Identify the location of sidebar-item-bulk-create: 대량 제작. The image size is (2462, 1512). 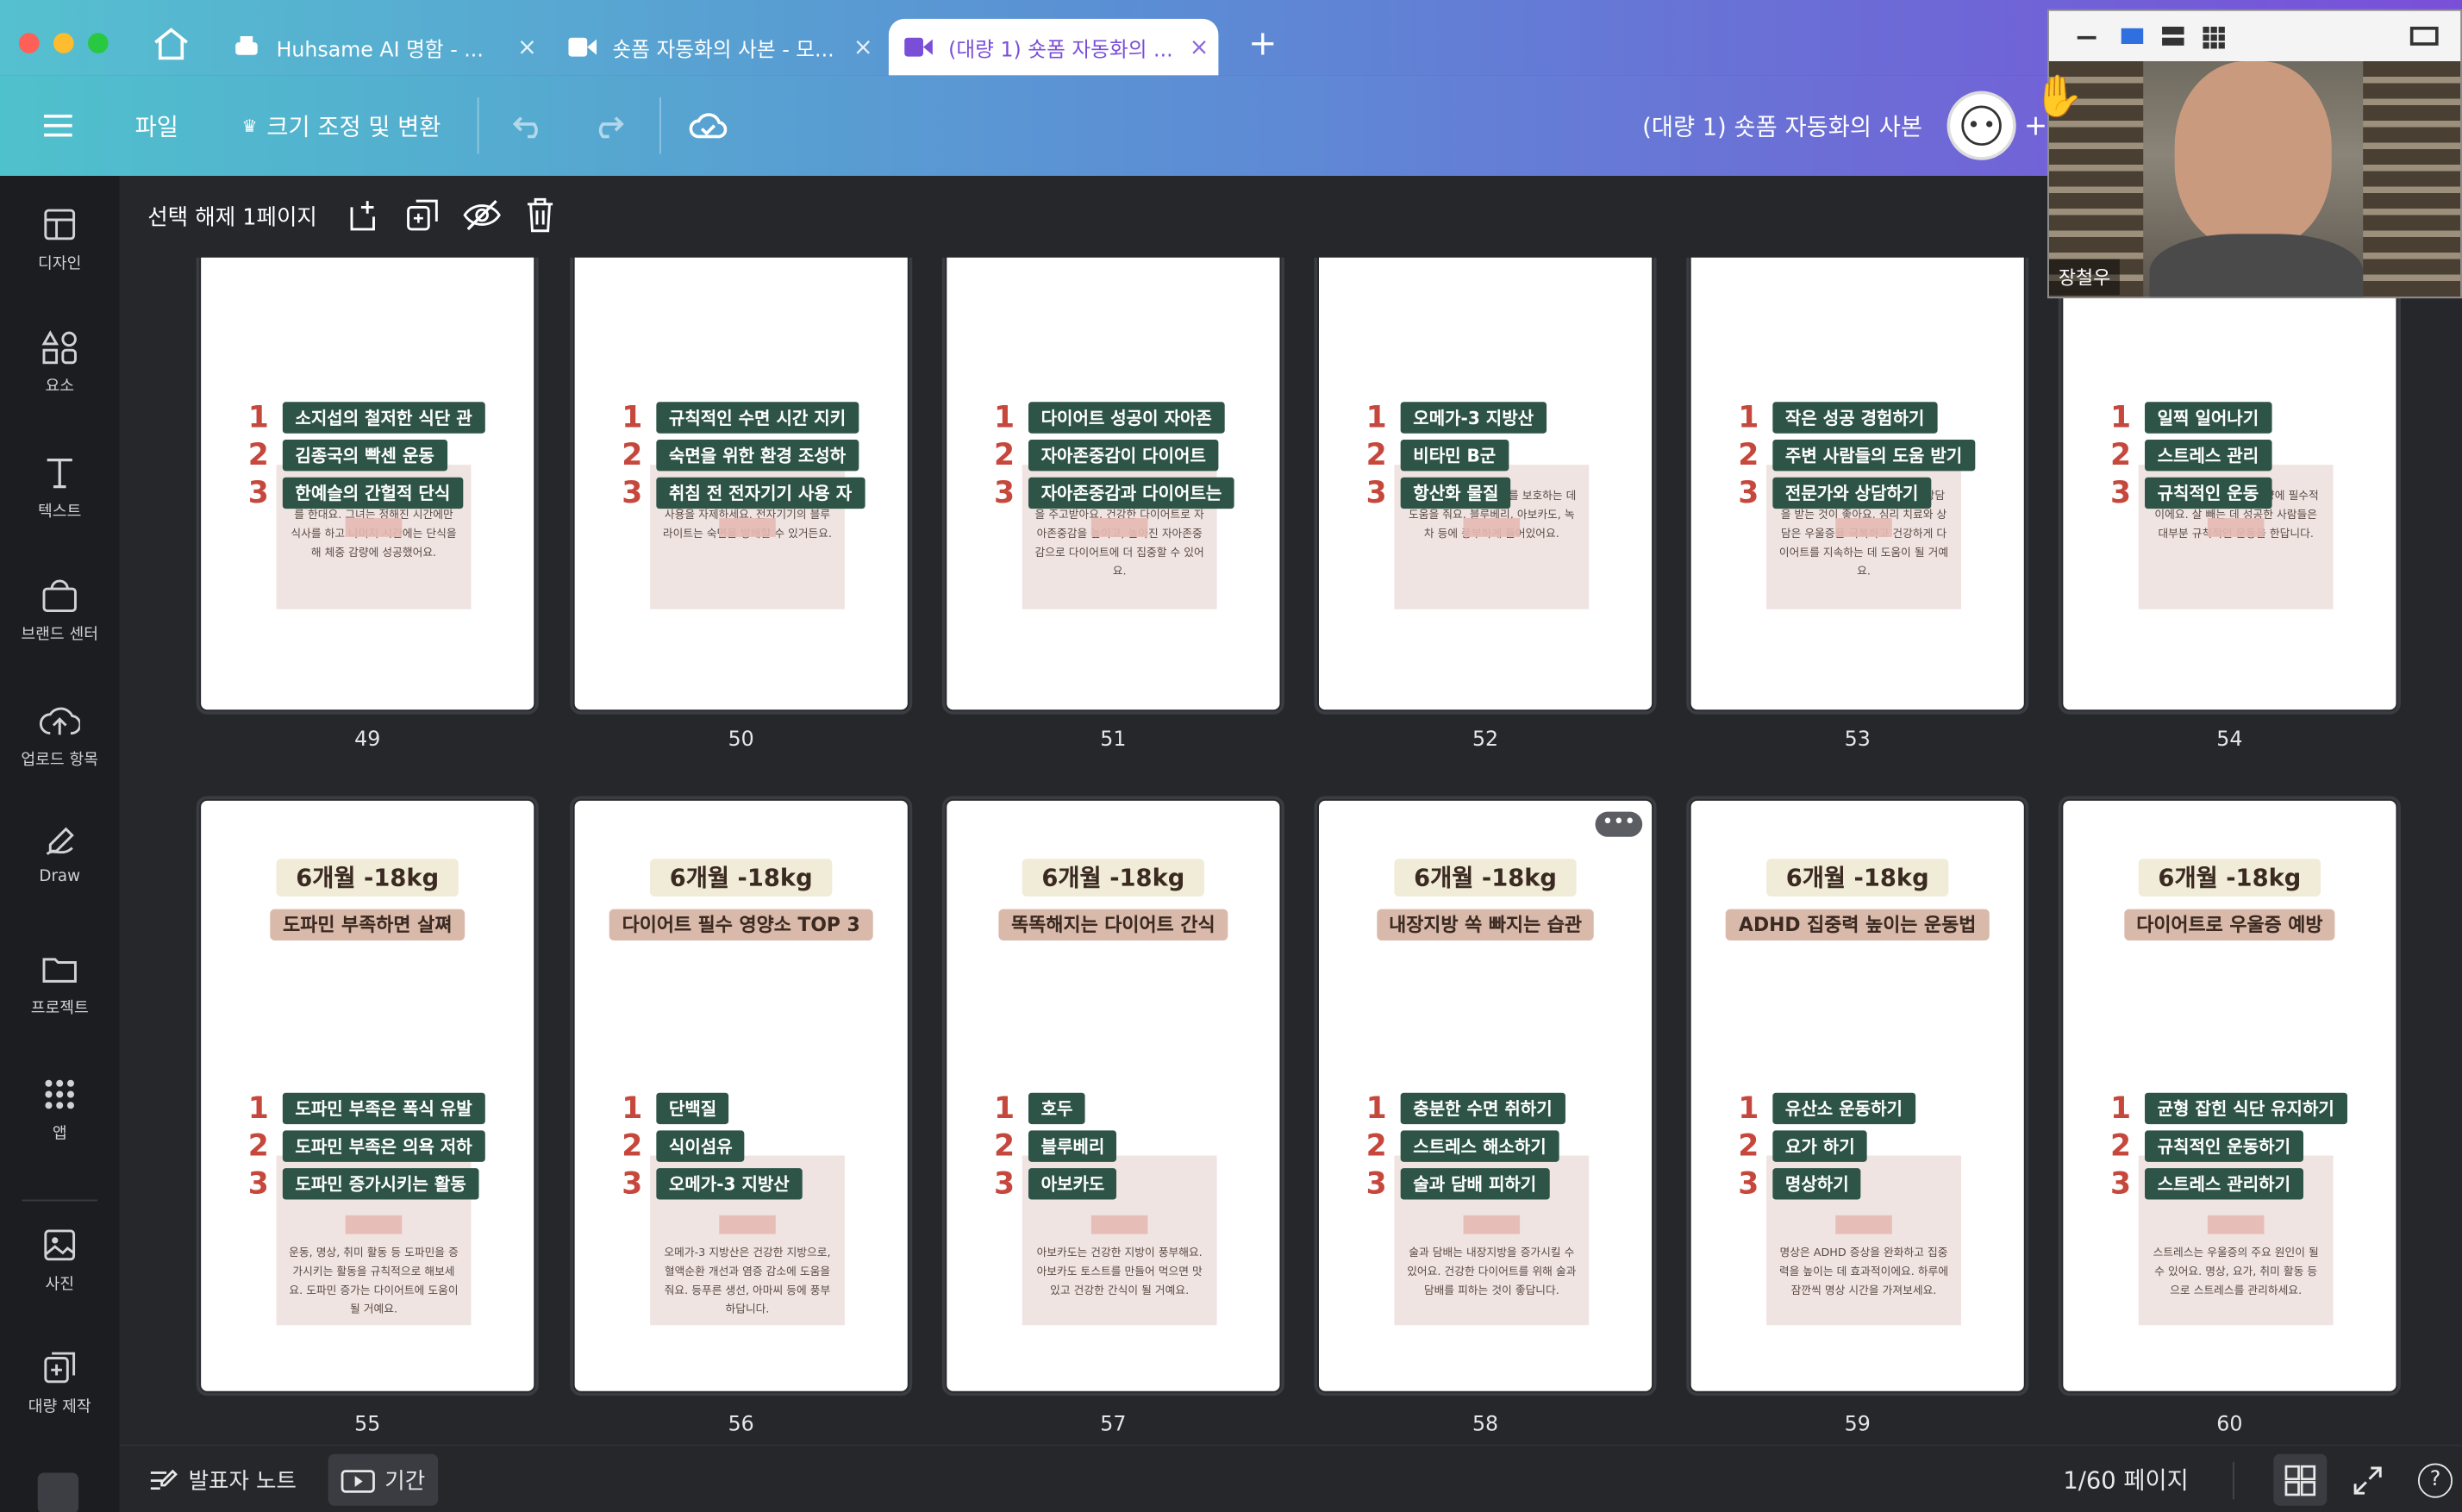
(59, 1383).